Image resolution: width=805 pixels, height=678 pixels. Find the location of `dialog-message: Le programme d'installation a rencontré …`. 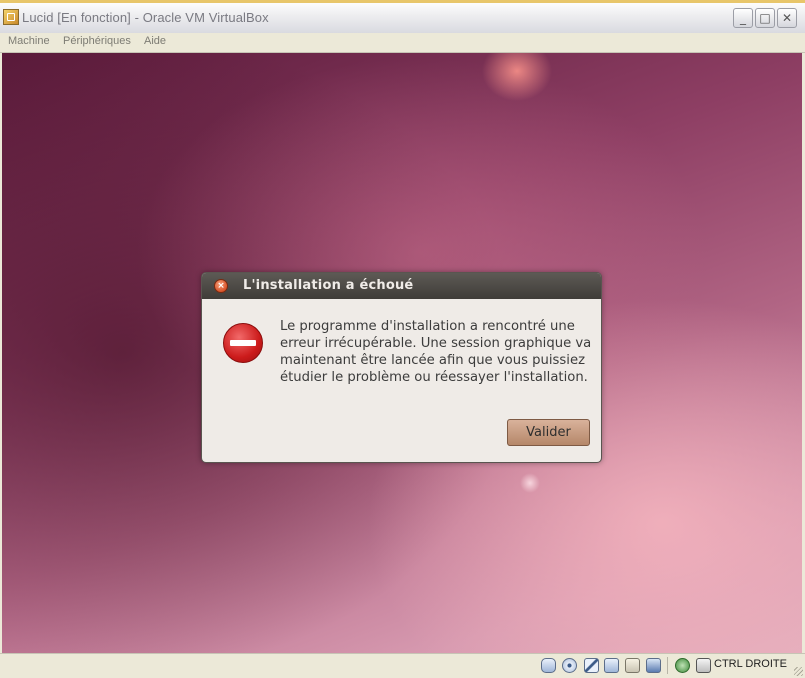

dialog-message: Le programme d'installation a rencontré … is located at coordinates (436, 352).